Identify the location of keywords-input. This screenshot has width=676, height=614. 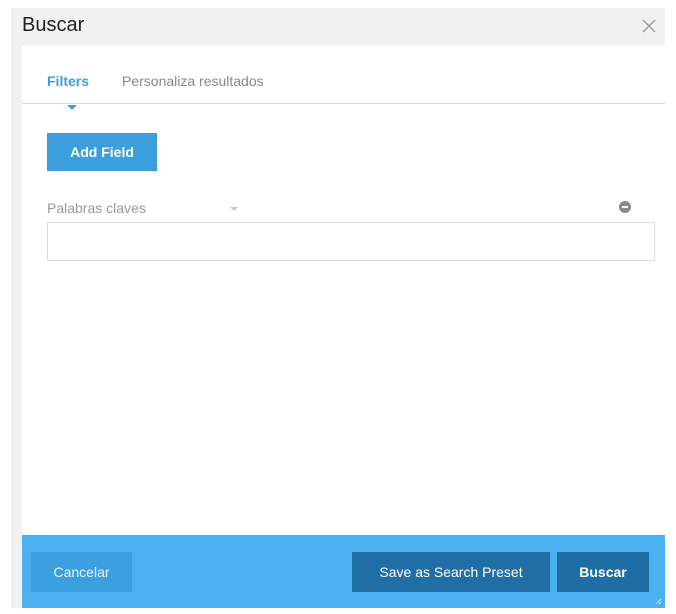
(351, 241).